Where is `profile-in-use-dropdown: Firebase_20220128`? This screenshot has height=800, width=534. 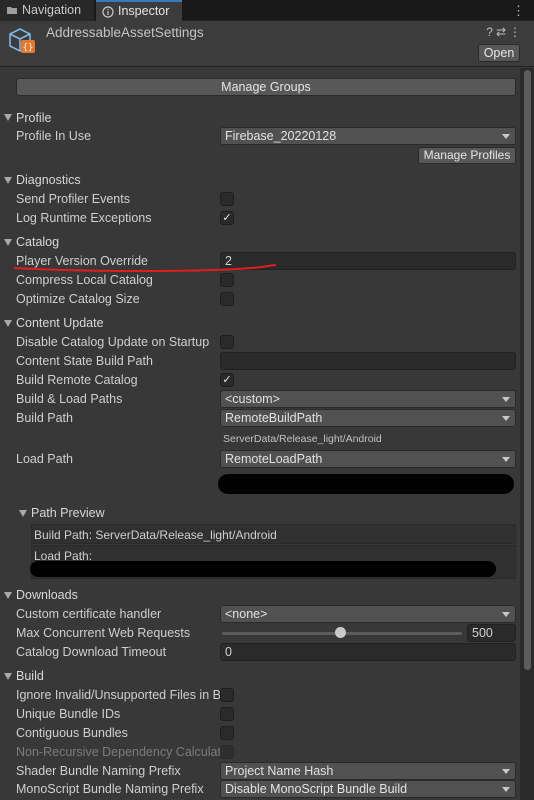
profile-in-use-dropdown: Firebase_20220128 is located at coordinates (368, 136).